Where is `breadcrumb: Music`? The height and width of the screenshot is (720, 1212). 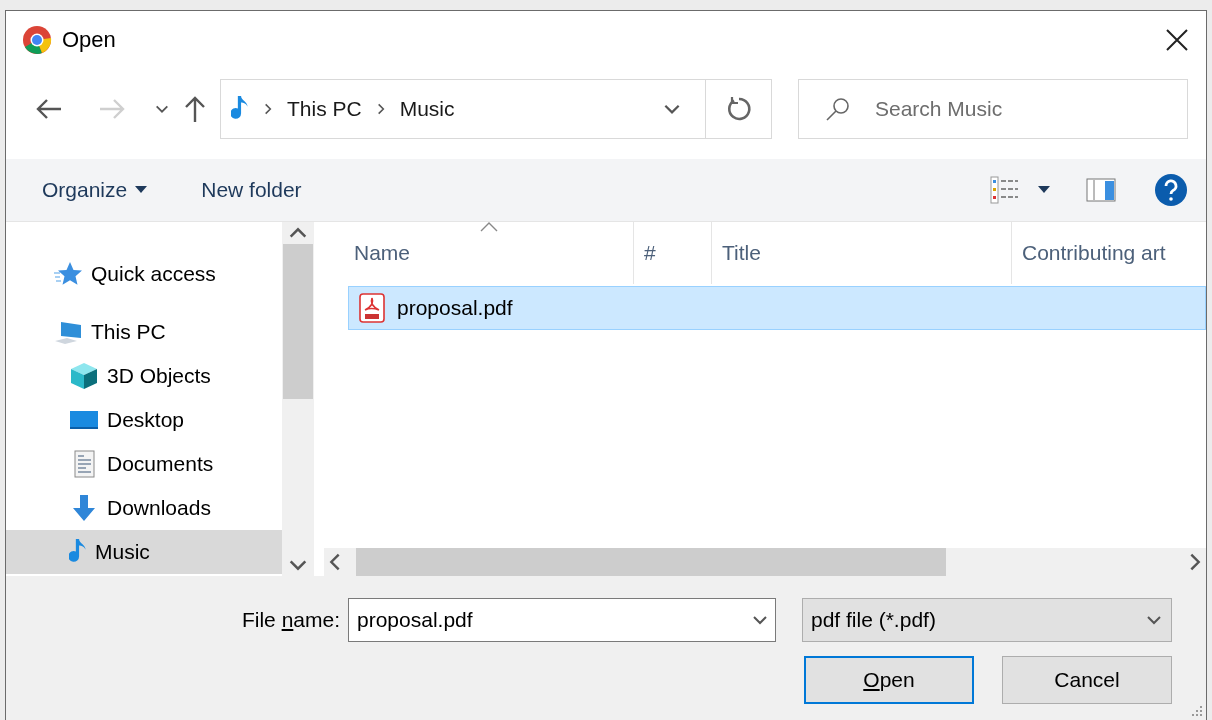 breadcrumb: Music is located at coordinates (427, 109).